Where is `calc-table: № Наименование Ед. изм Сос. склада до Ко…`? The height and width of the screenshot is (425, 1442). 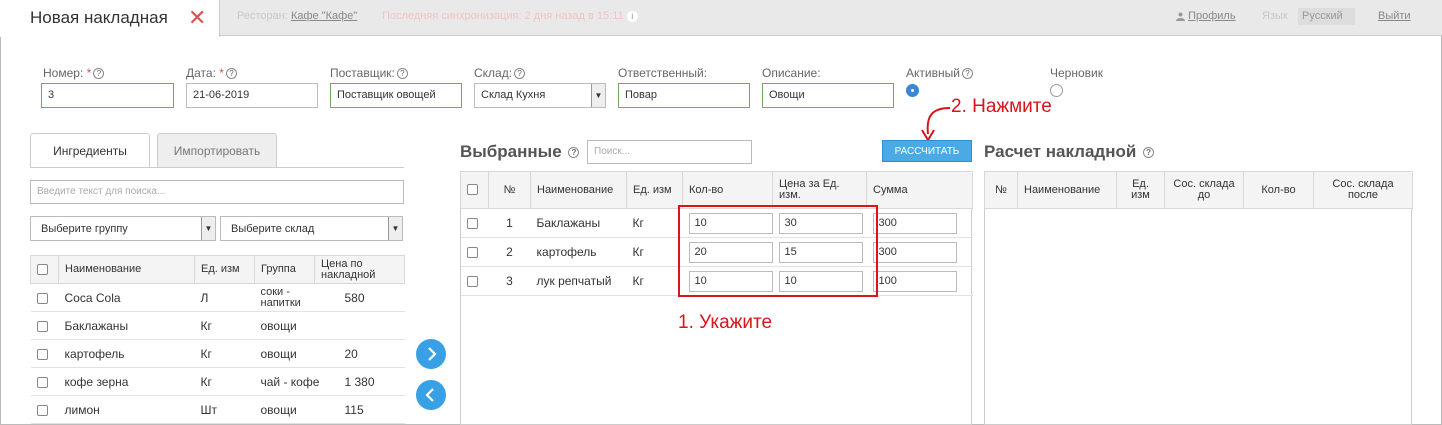 calc-table: № Наименование Ед. изм Сос. склада до Ко… is located at coordinates (1198, 190).